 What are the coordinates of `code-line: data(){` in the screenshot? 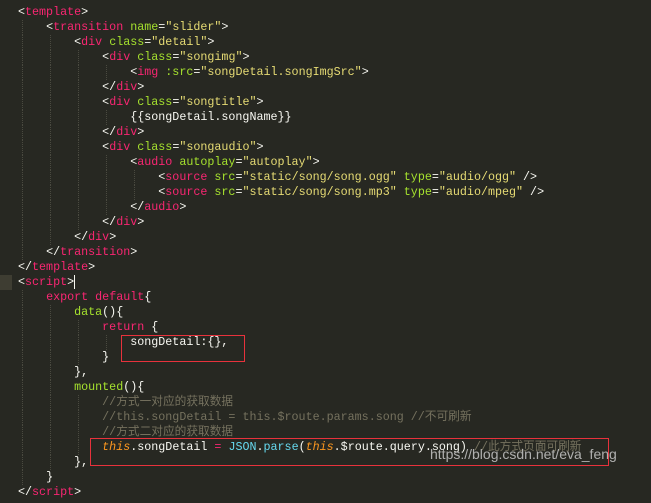 It's located at (325, 312).